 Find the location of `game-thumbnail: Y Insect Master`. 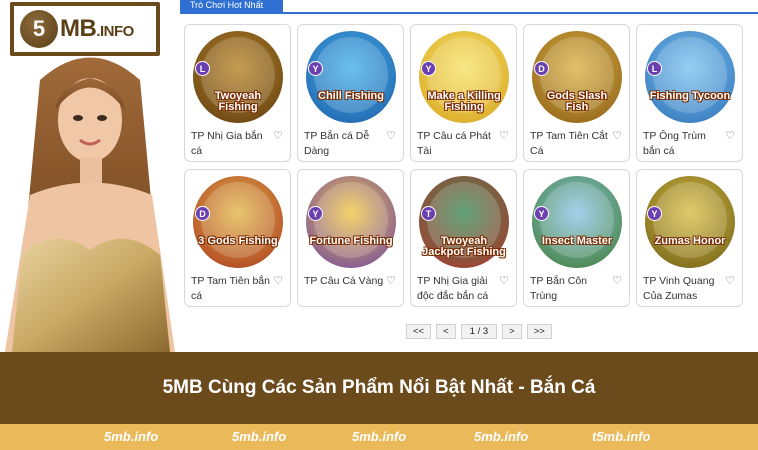

game-thumbnail: Y Insect Master is located at coordinates (577, 222).